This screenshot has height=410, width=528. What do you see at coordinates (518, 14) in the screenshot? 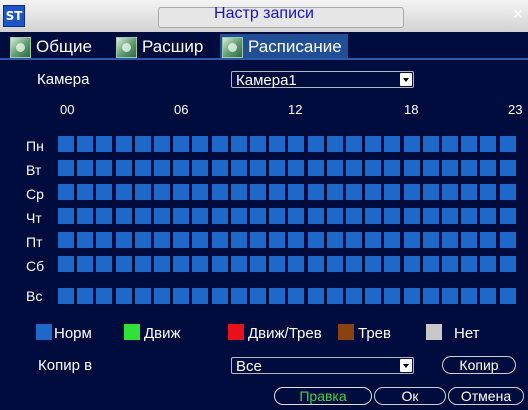
I see `close-icon: ×` at bounding box center [518, 14].